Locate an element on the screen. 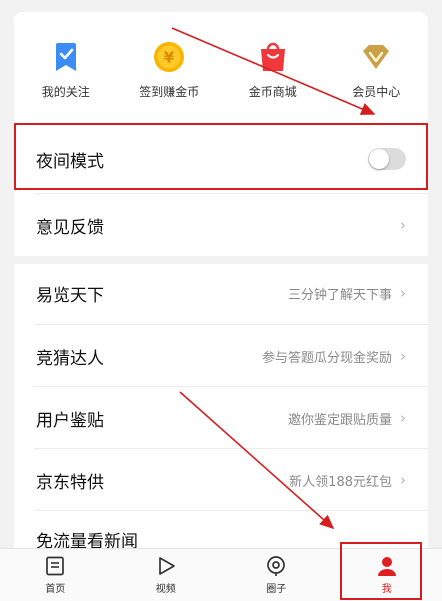  tab-video: 视频 is located at coordinates (166, 575).